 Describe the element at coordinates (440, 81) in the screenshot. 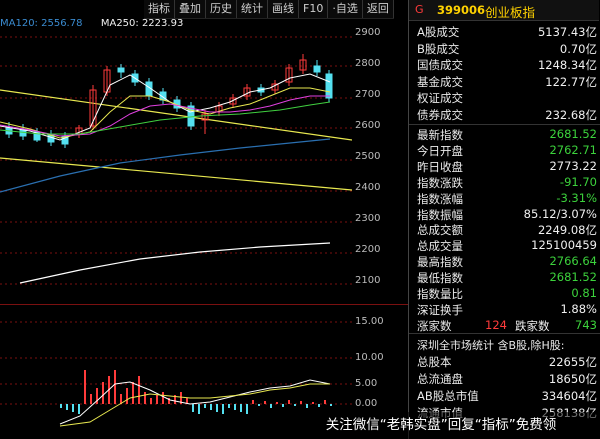

I see `stat-label: 基金成交` at that location.